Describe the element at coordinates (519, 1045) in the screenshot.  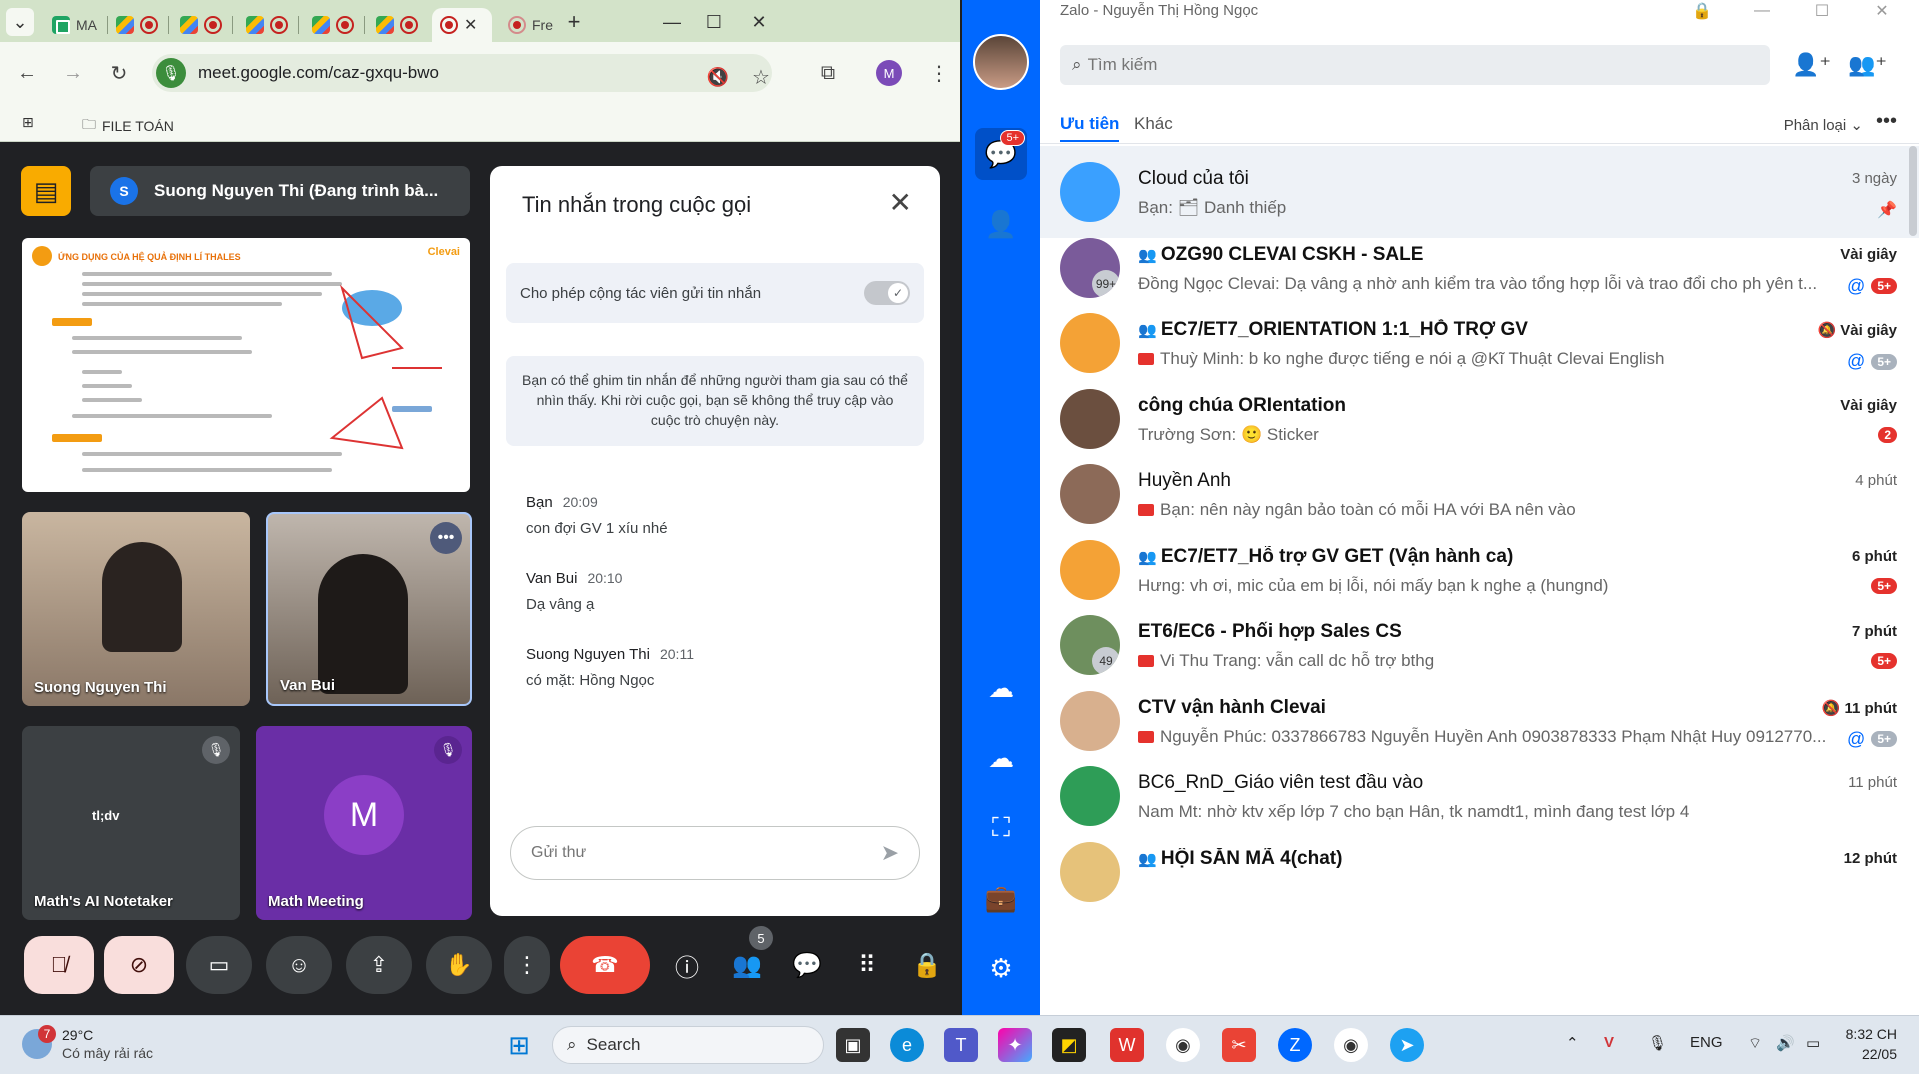
I see `start-icon: ⊞` at that location.